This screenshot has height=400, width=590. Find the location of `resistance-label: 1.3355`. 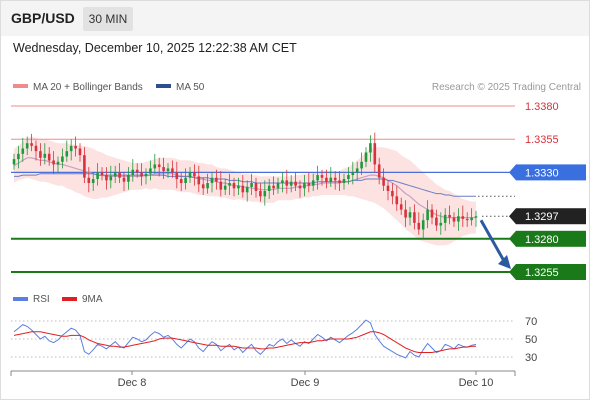

resistance-label: 1.3355 is located at coordinates (542, 140).